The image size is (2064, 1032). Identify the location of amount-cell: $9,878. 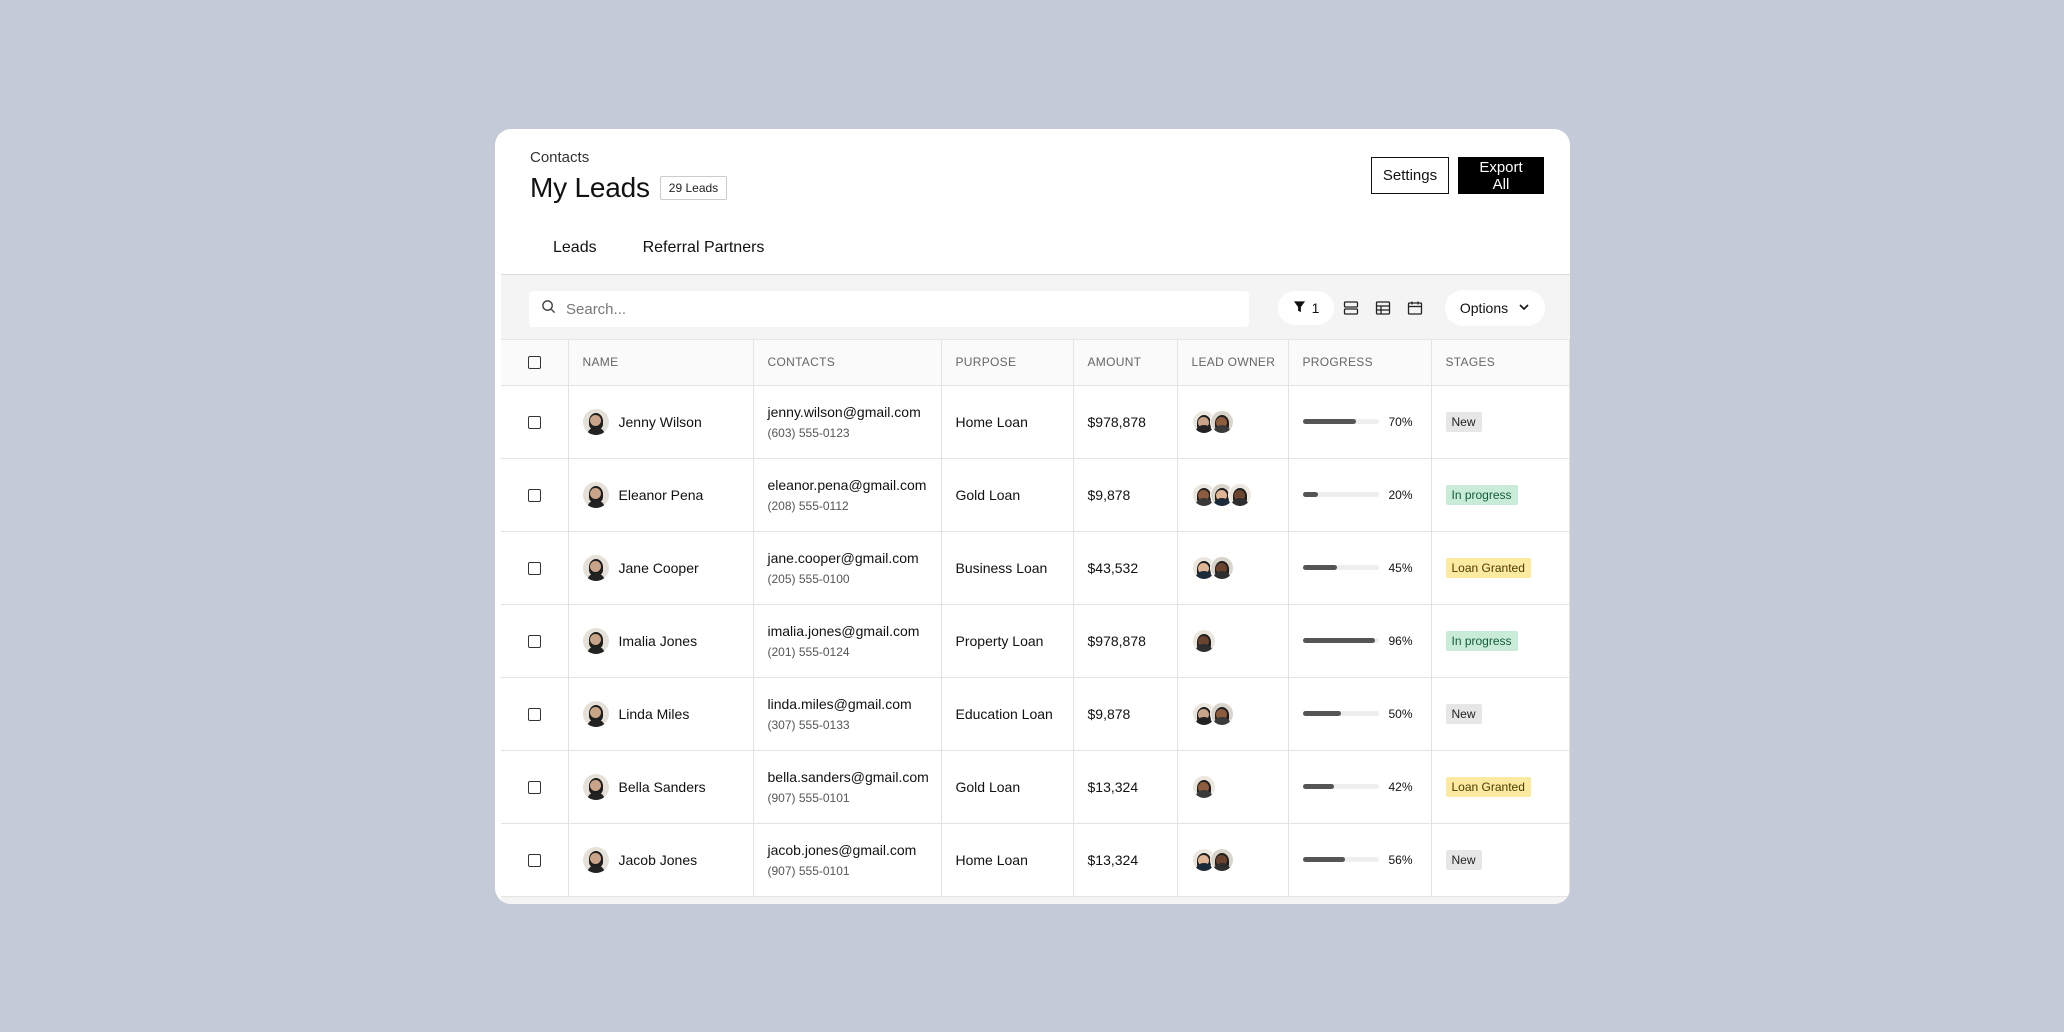
(1125, 714).